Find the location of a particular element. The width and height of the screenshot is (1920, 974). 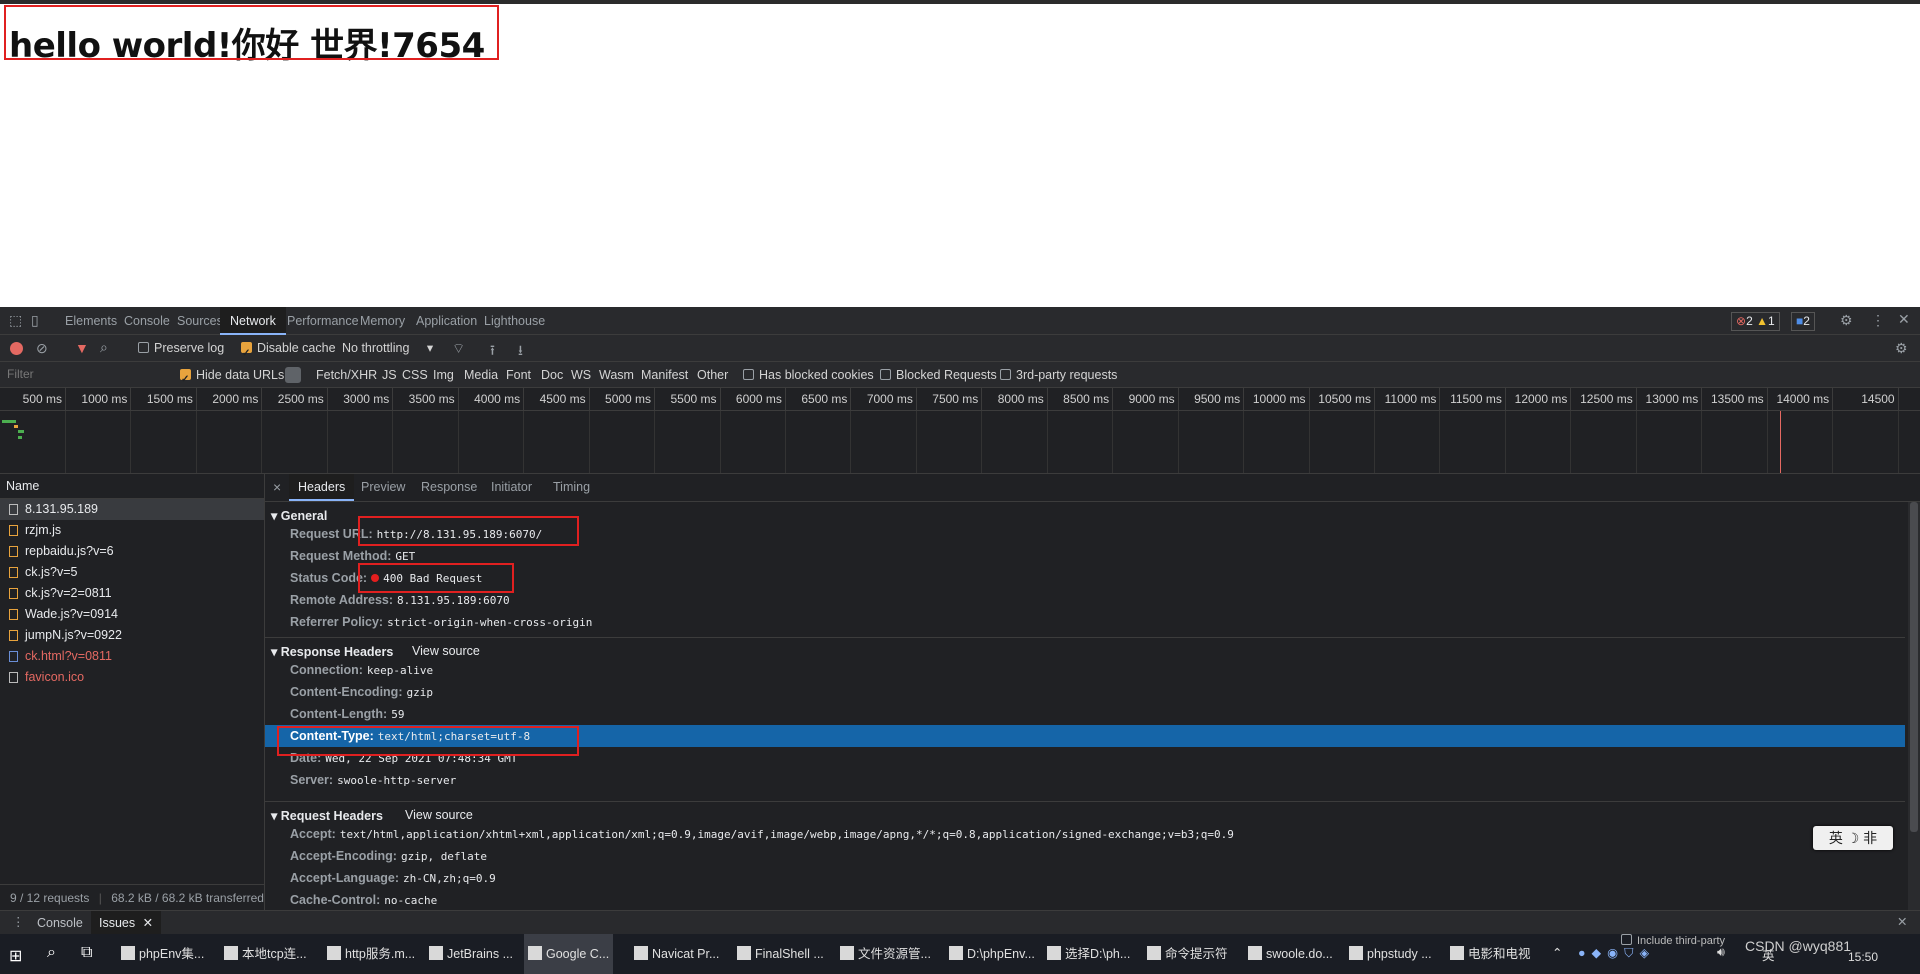

type-filter-other: Other is located at coordinates (712, 375).